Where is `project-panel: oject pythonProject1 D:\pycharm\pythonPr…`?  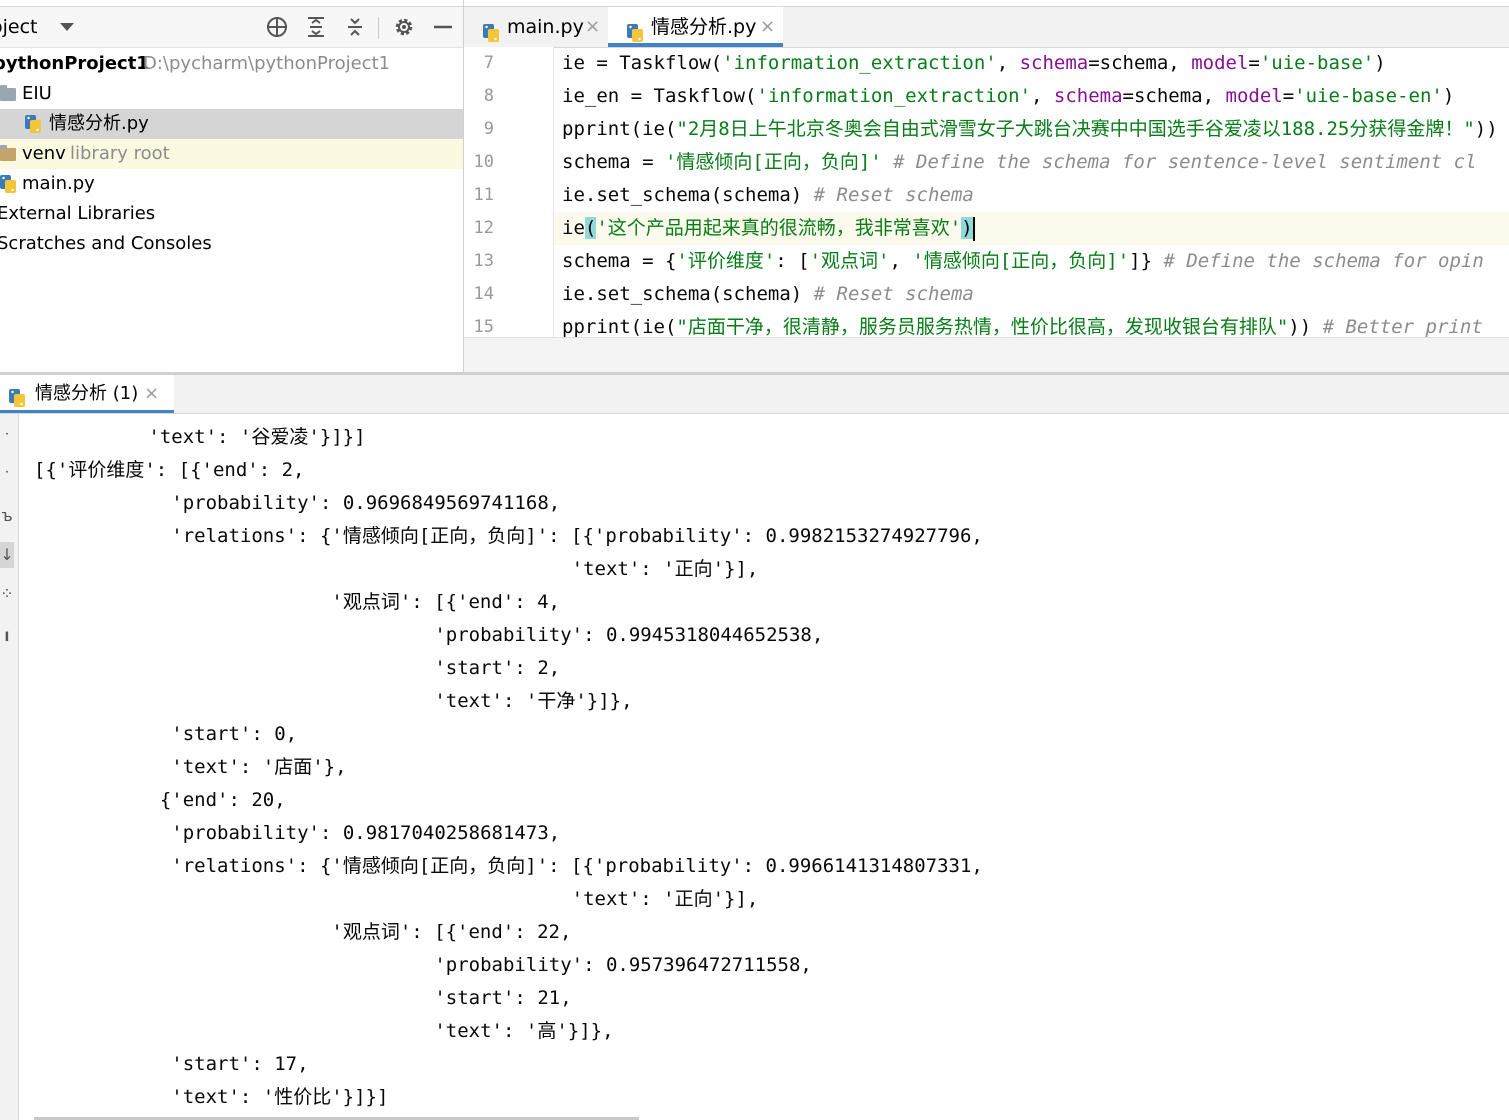
project-panel: oject pythonProject1 D:\pycharm\pythonPr… is located at coordinates (231, 186).